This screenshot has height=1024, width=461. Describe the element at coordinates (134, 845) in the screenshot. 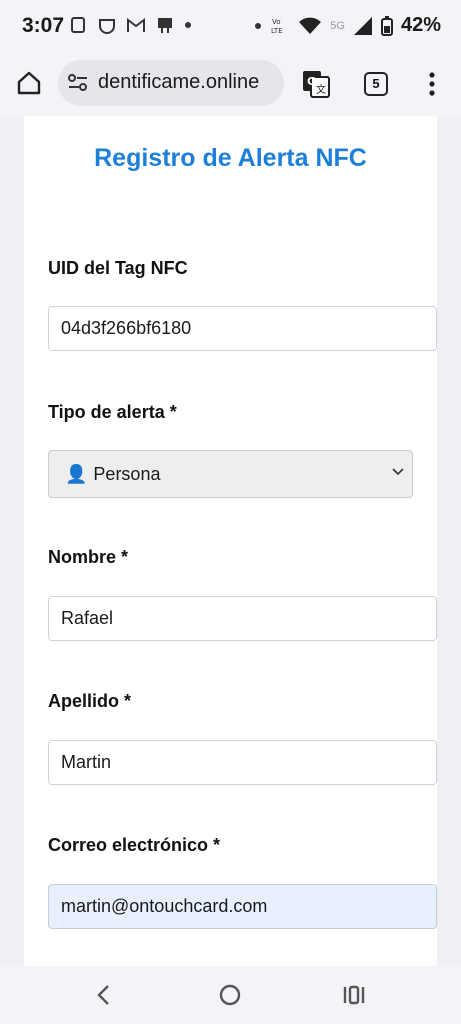

I see `correo-label: Correo electrónico *` at that location.